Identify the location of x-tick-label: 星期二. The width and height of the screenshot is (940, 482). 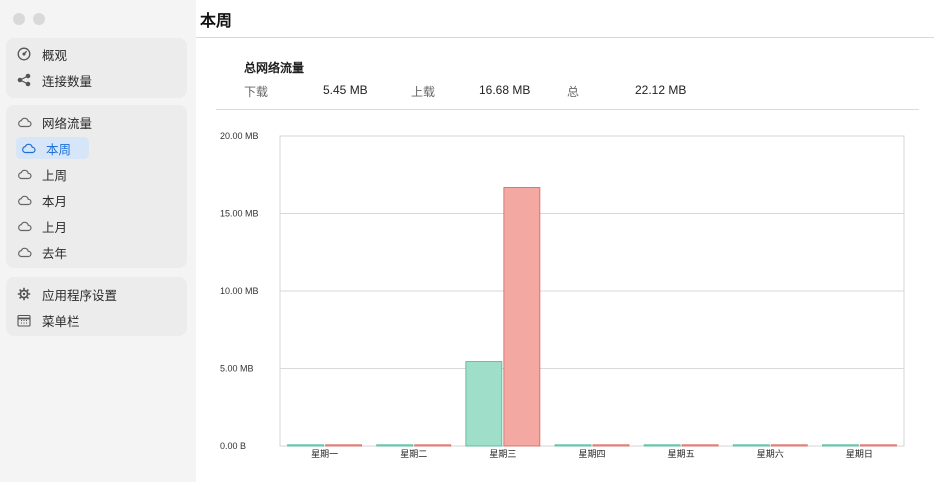
(413, 454).